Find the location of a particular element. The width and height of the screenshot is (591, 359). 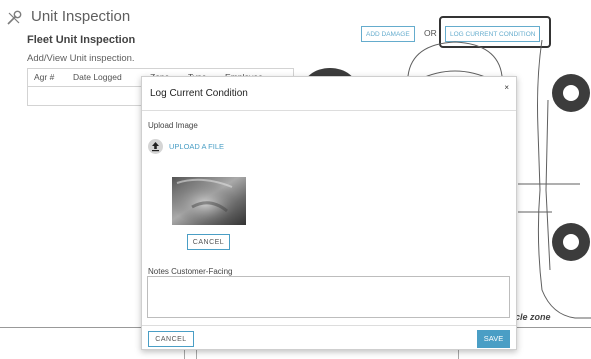

upload-arrow-icon is located at coordinates (155, 146).